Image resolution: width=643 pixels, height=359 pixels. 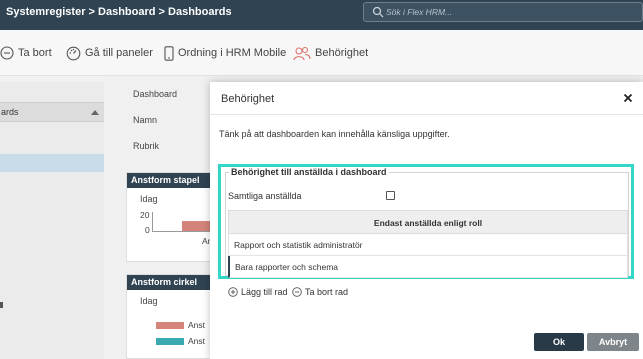 What do you see at coordinates (152, 222) in the screenshot?
I see `y-axis` at bounding box center [152, 222].